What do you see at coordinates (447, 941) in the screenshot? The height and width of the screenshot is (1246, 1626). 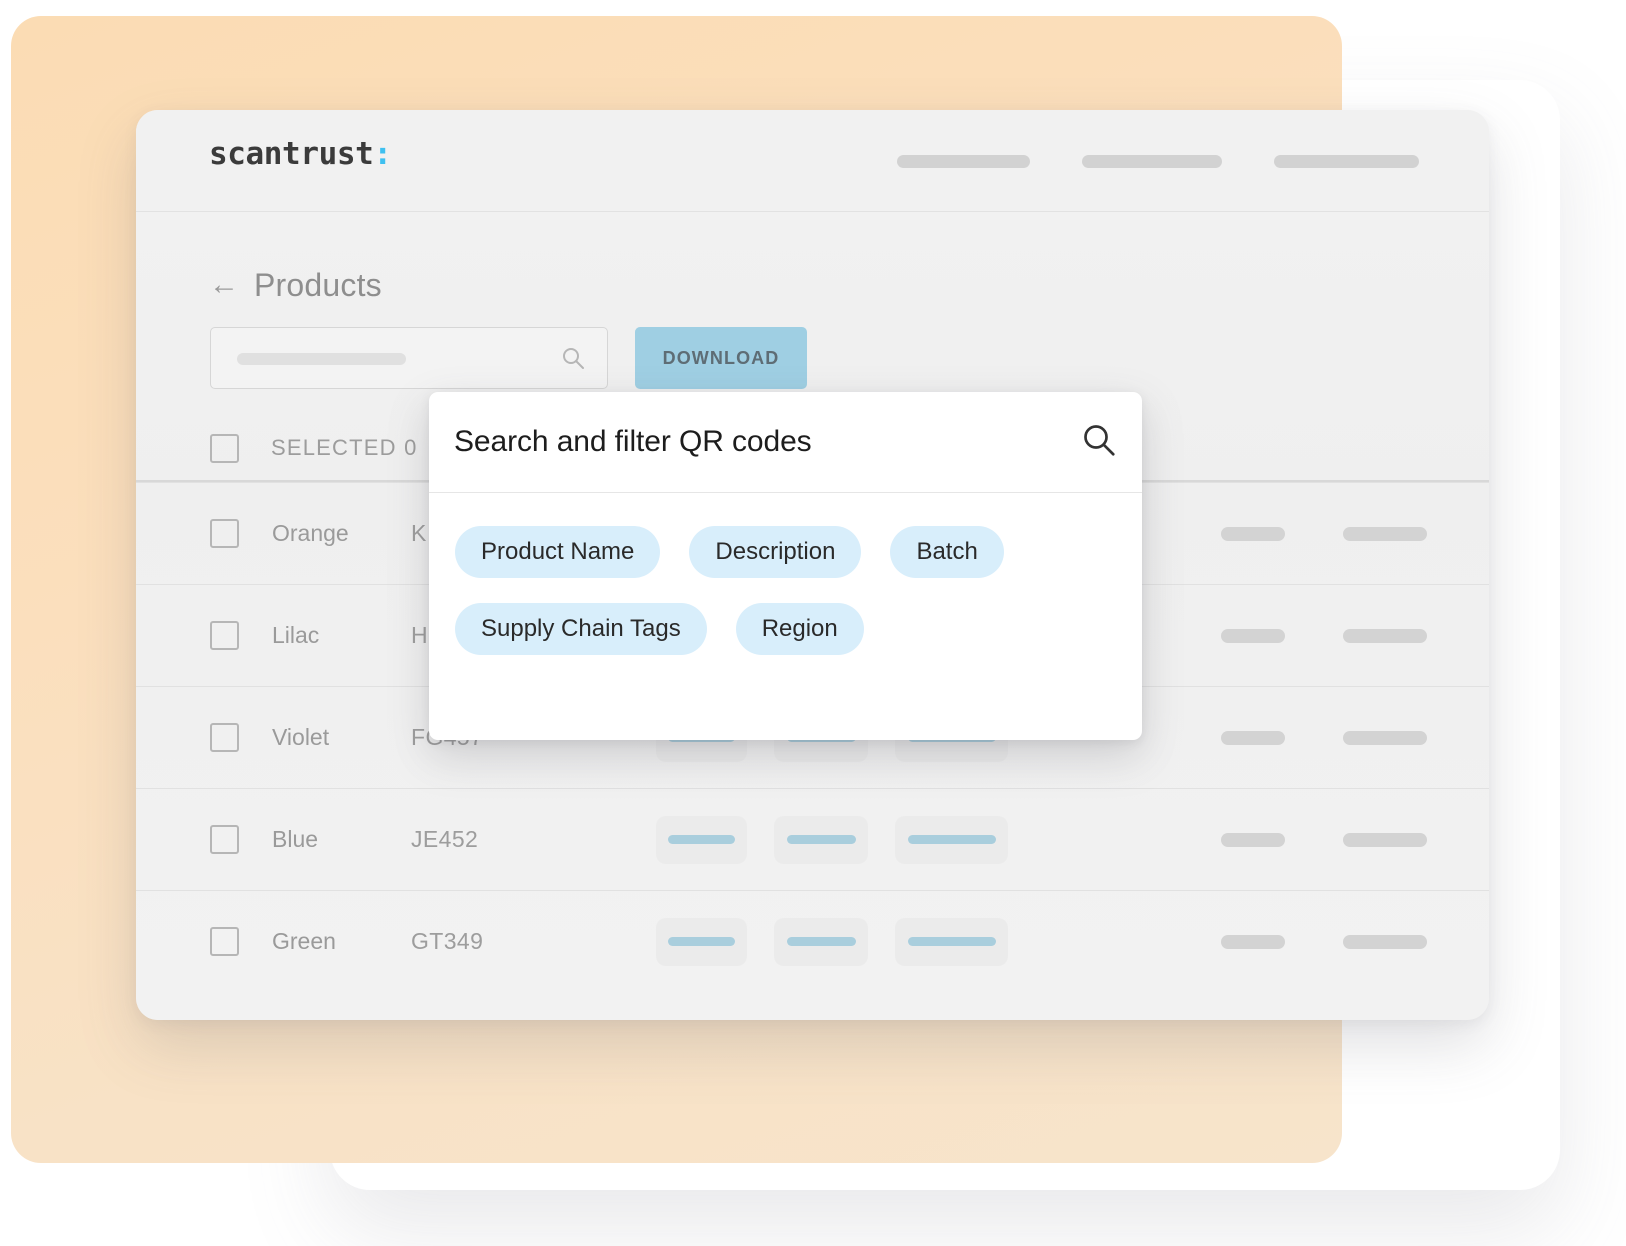 I see `row-product-code: GT349` at bounding box center [447, 941].